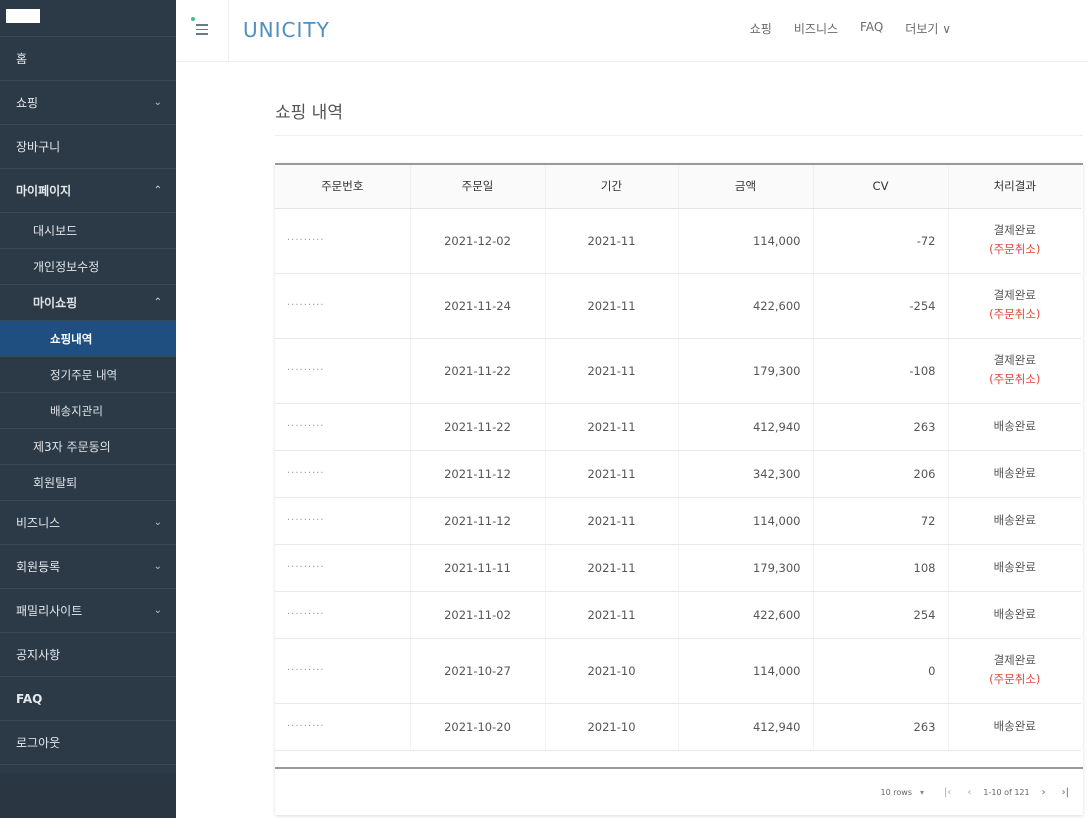 Image resolution: width=1088 pixels, height=818 pixels. Describe the element at coordinates (88, 523) in the screenshot. I see `sidebar-item-business: 비즈니스 ⌄` at that location.